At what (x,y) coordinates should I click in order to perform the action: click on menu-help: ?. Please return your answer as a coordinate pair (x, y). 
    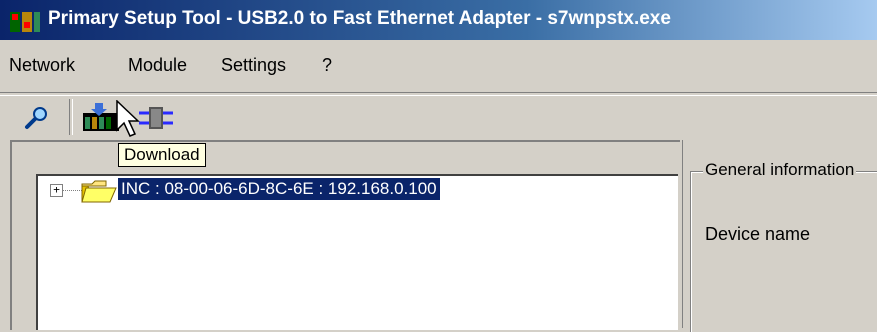
    Looking at the image, I should click on (327, 65).